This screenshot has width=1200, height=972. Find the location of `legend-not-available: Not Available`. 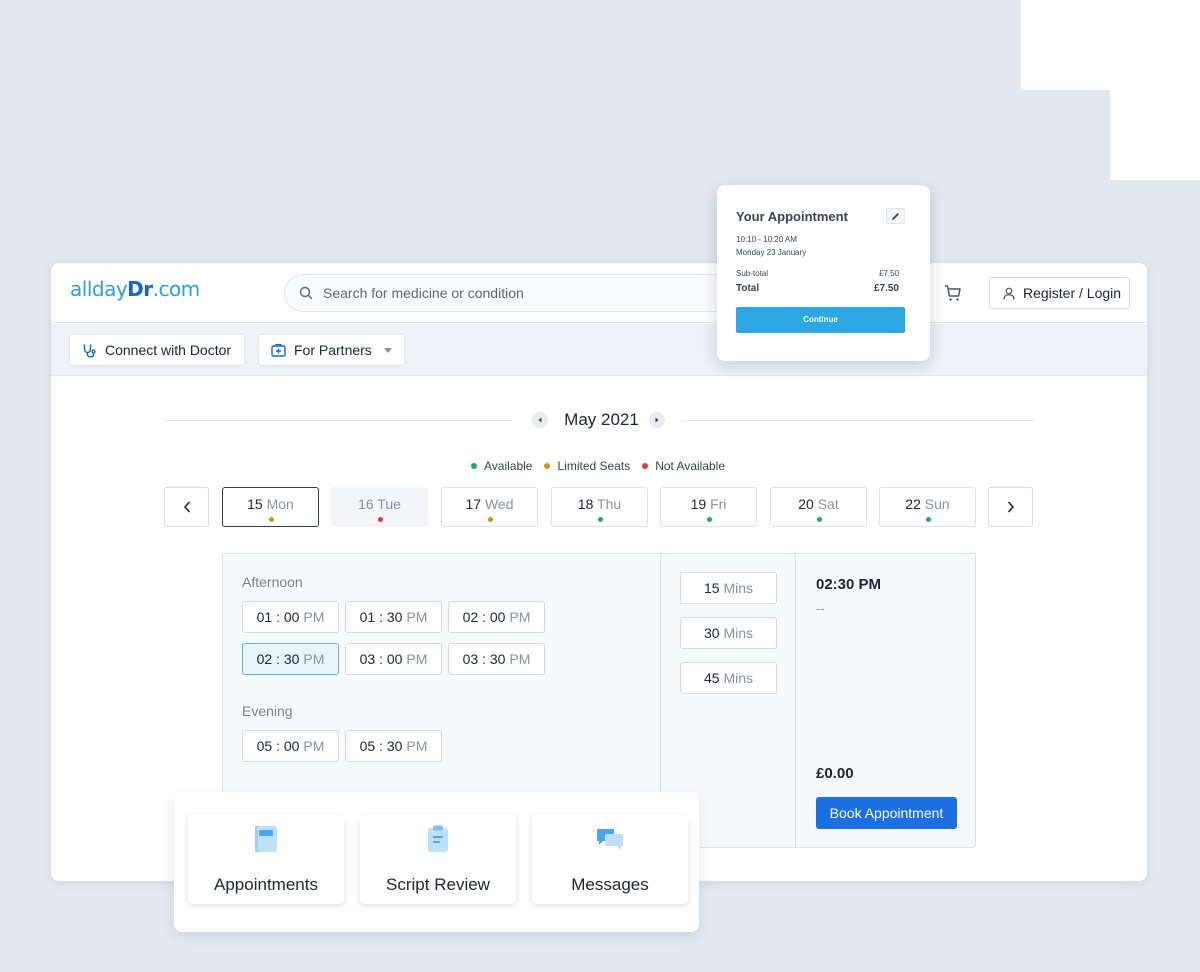

legend-not-available: Not Available is located at coordinates (683, 466).